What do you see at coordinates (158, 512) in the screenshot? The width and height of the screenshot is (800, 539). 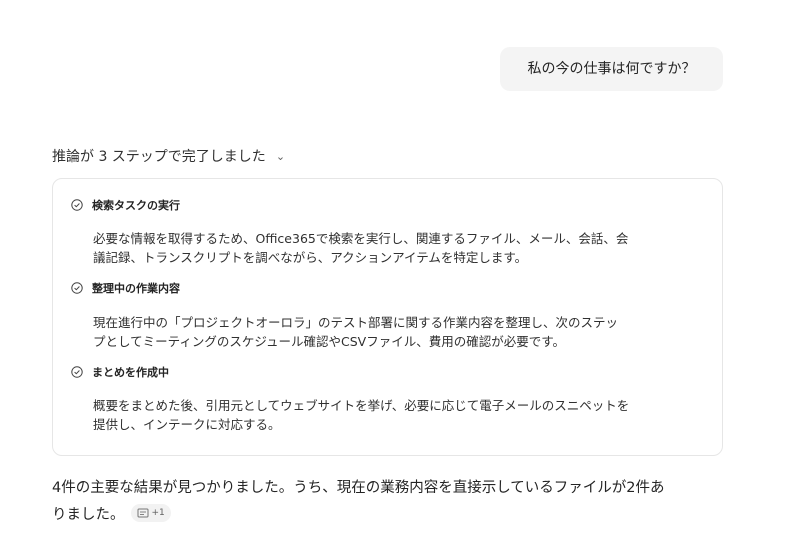 I see `citation-count: +1` at bounding box center [158, 512].